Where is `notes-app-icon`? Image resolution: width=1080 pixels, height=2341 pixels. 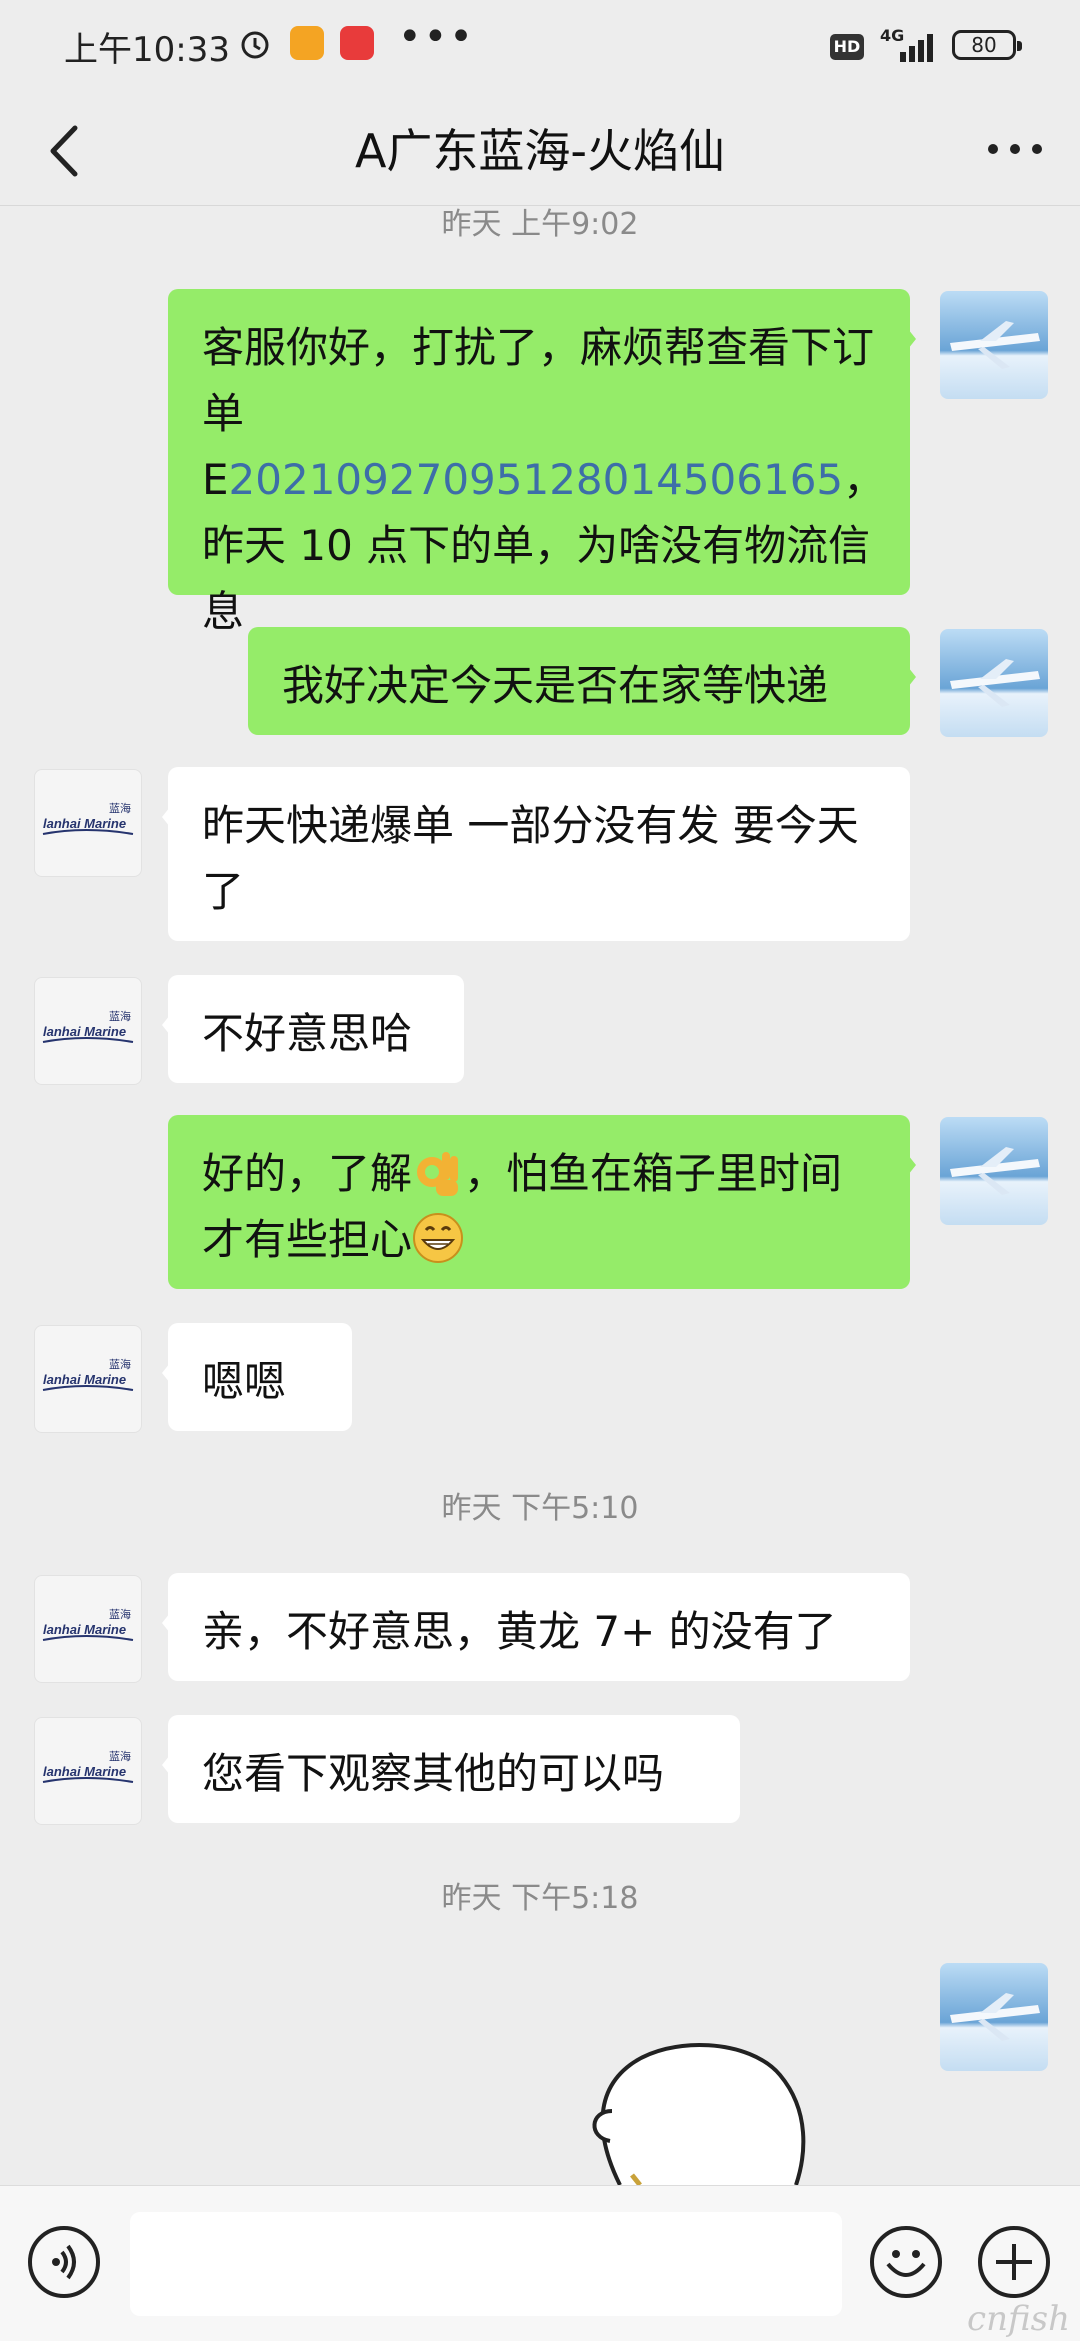 notes-app-icon is located at coordinates (307, 43).